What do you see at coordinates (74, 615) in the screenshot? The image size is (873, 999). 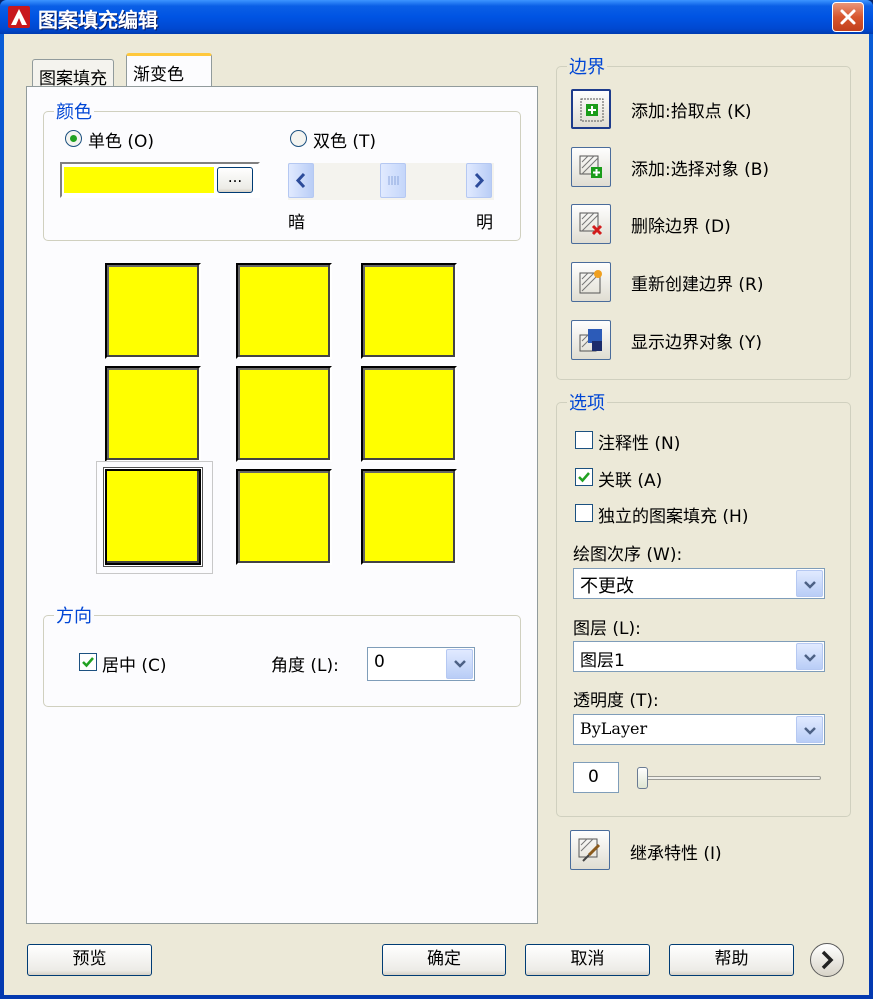 I see `direction-group-title: 方向` at bounding box center [74, 615].